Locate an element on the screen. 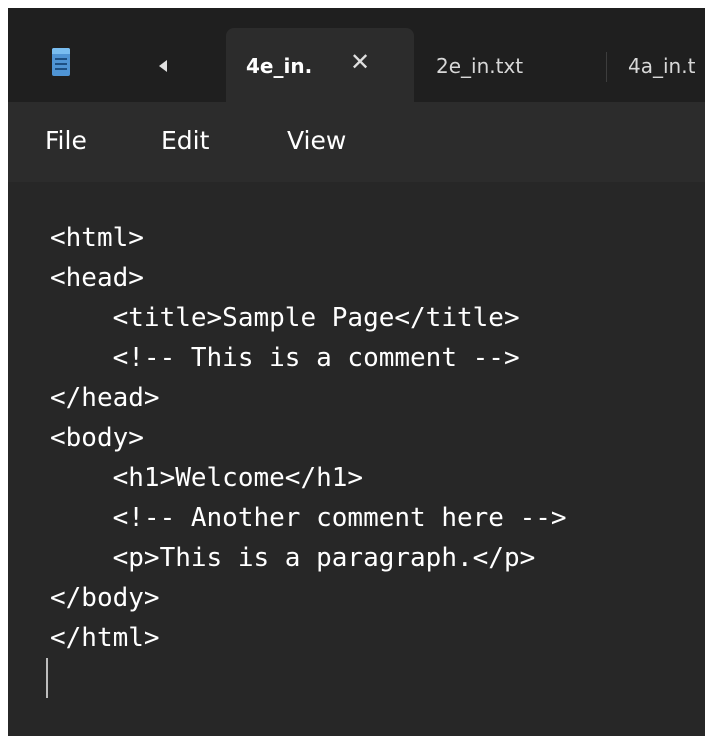 The image size is (705, 736). code-line: <!-- This is a comment --> is located at coordinates (285, 358).